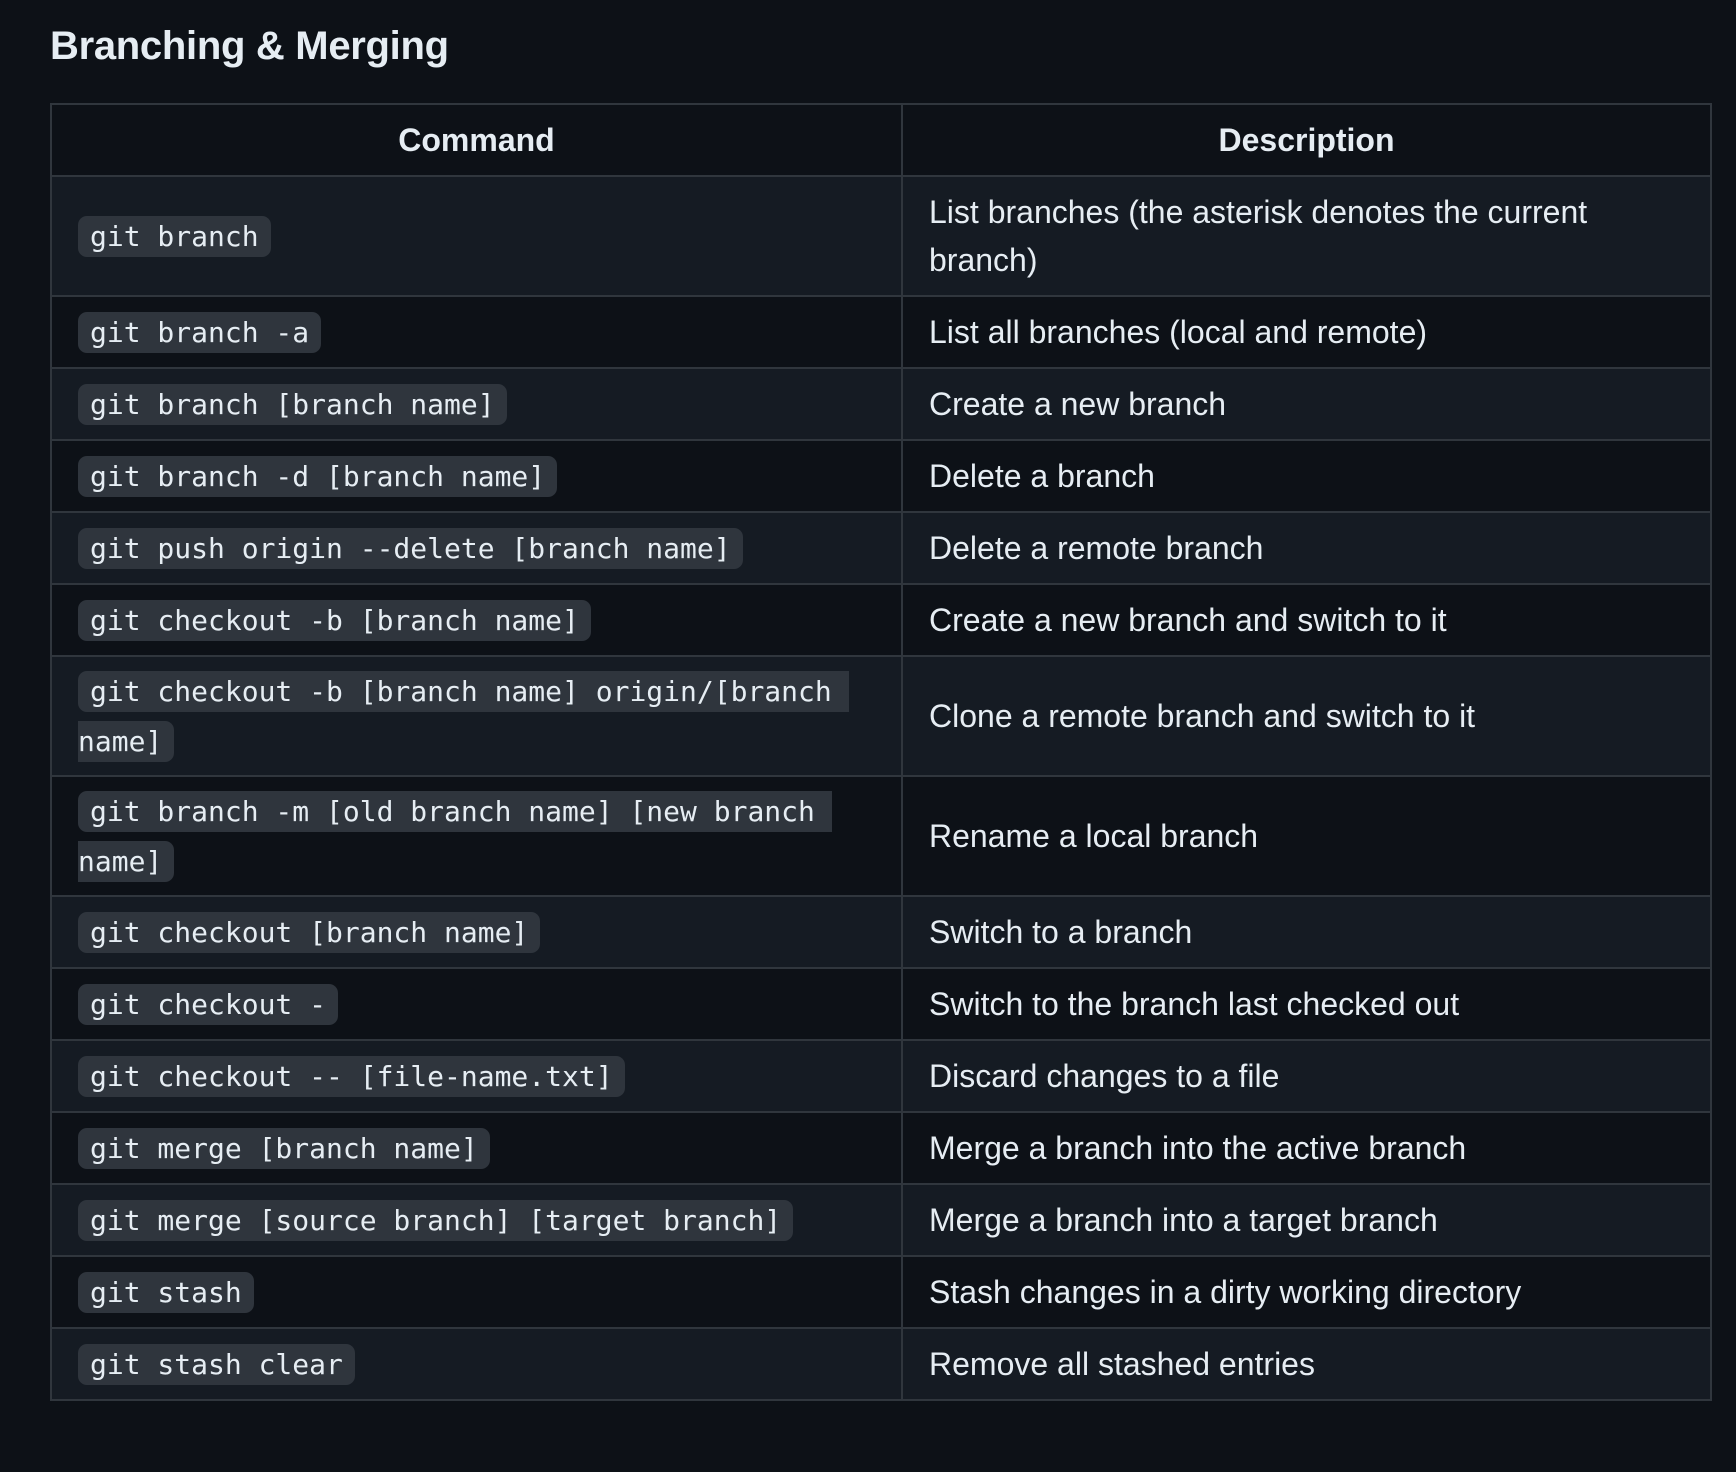 The width and height of the screenshot is (1736, 1472). Describe the element at coordinates (476, 332) in the screenshot. I see `command-cell: git branch -a` at that location.